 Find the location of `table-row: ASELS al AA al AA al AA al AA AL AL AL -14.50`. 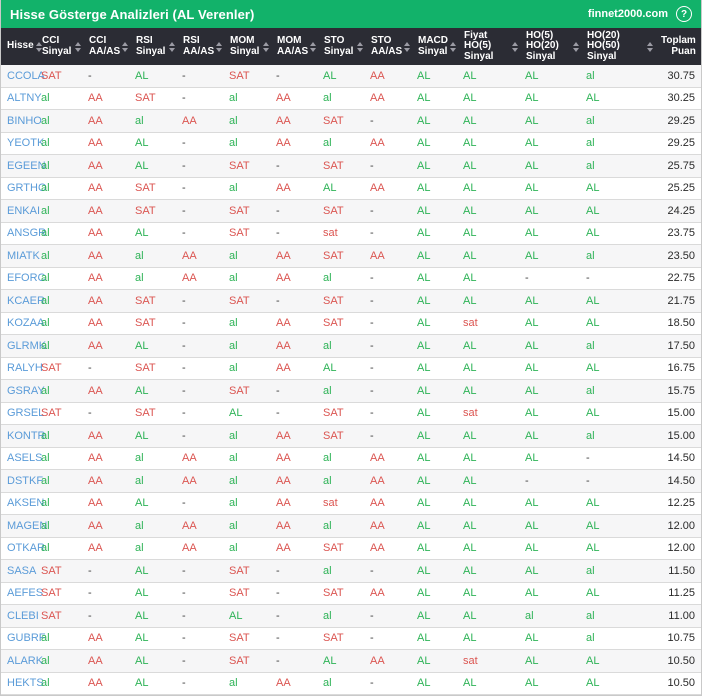

table-row: ASELS al AA al AA al AA al AA AL AL AL -14.50 is located at coordinates (351, 458).